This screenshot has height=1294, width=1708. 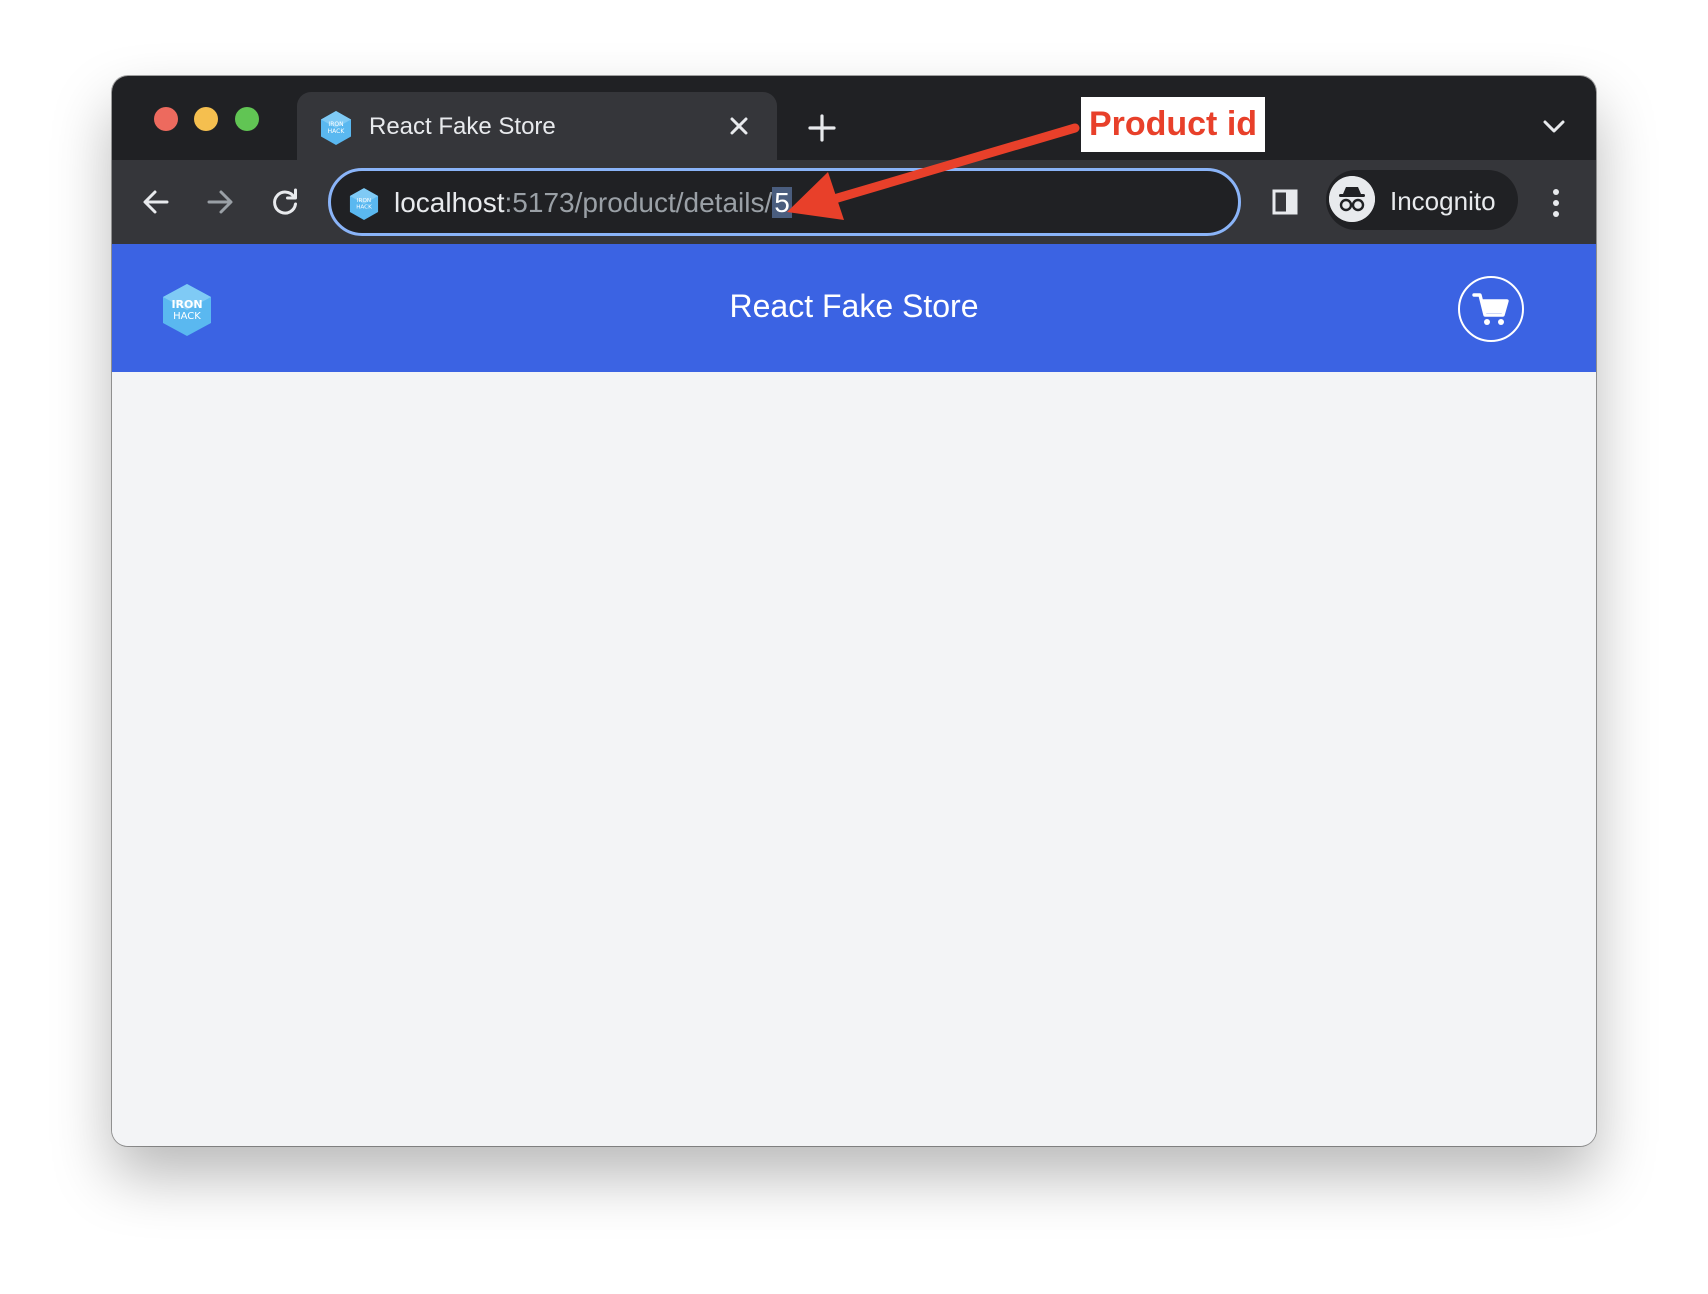 What do you see at coordinates (462, 126) in the screenshot?
I see `tab-title: React Fake Store` at bounding box center [462, 126].